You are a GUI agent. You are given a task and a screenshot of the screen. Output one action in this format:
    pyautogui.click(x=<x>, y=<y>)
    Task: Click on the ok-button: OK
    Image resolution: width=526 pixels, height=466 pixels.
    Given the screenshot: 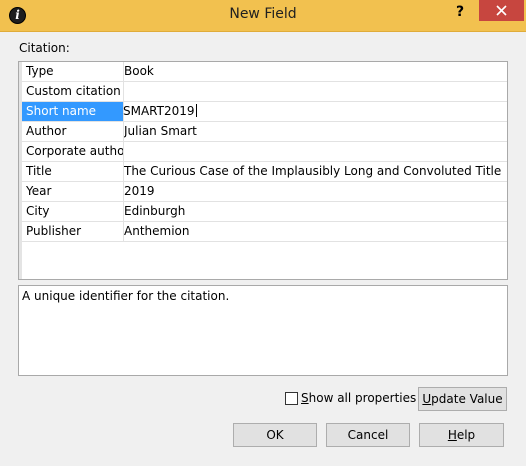 What is the action you would take?
    pyautogui.click(x=275, y=435)
    